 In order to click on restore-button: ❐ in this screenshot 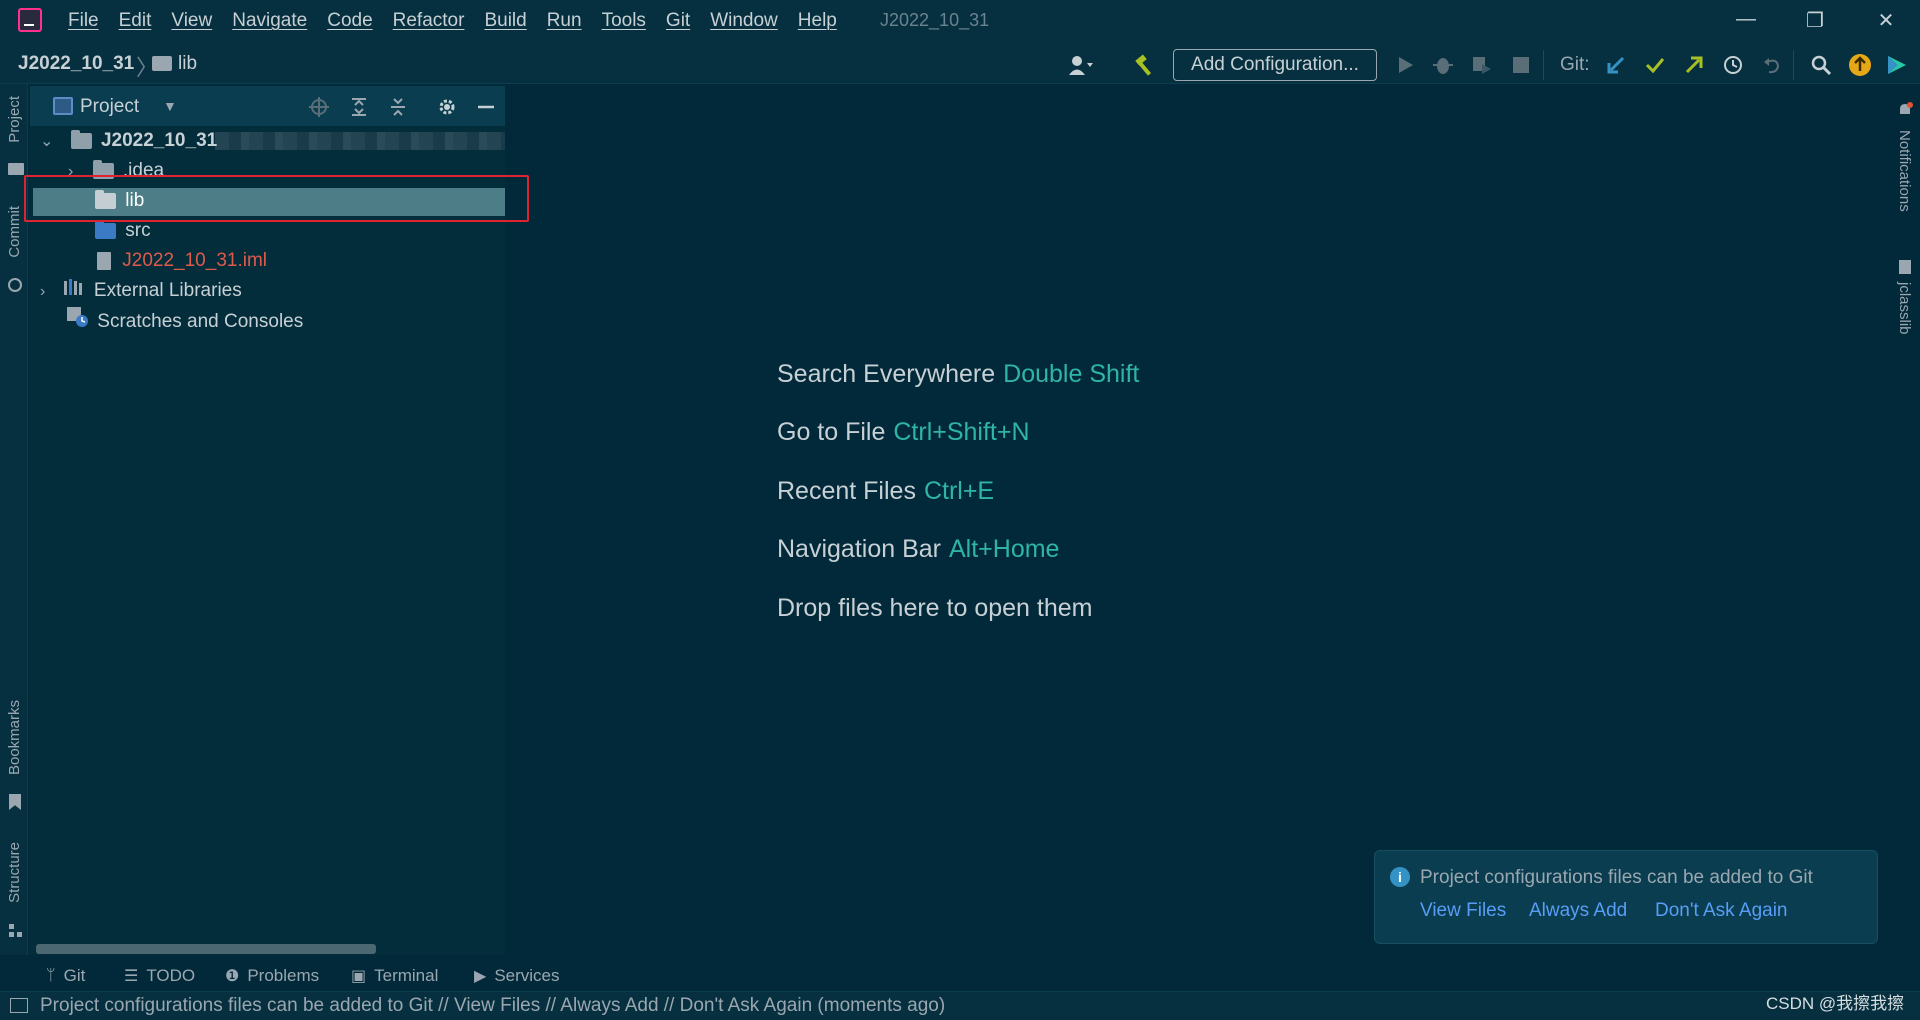, I will do `click(1815, 21)`.